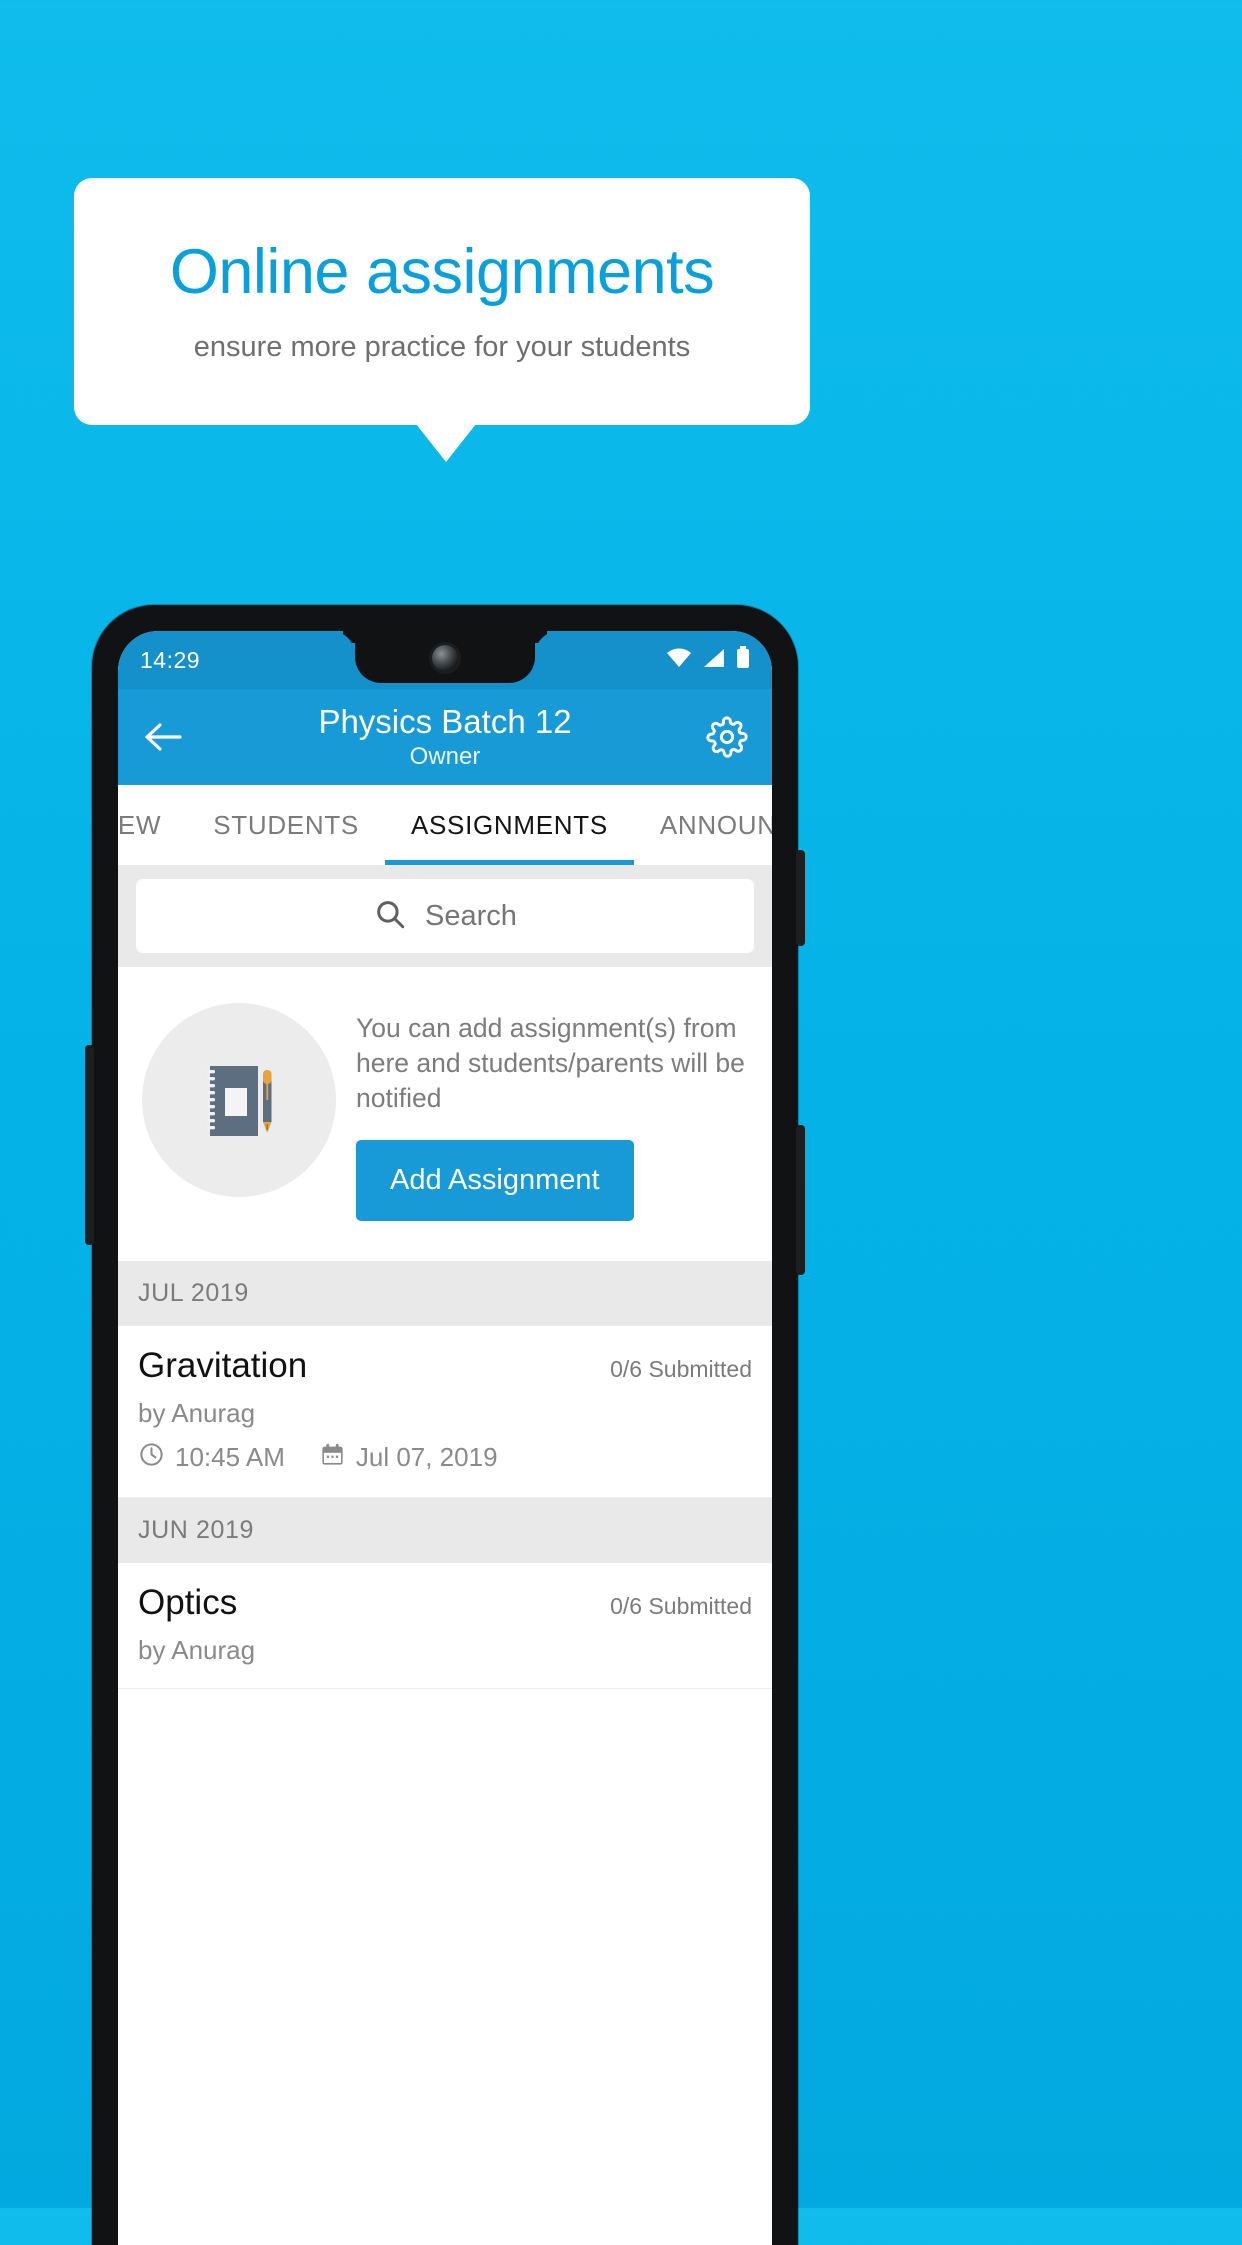 The width and height of the screenshot is (1242, 2245). I want to click on tab-bar: IEW STUDENTS ASSIGNMENTS ANNOUNCEM, so click(445, 825).